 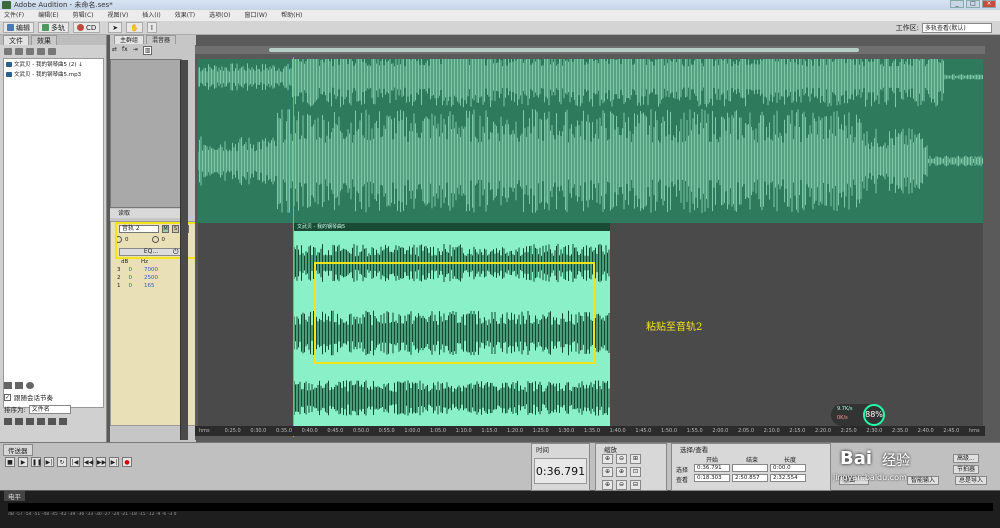 I want to click on multitrack-view-button: 多轨, so click(x=53, y=27).